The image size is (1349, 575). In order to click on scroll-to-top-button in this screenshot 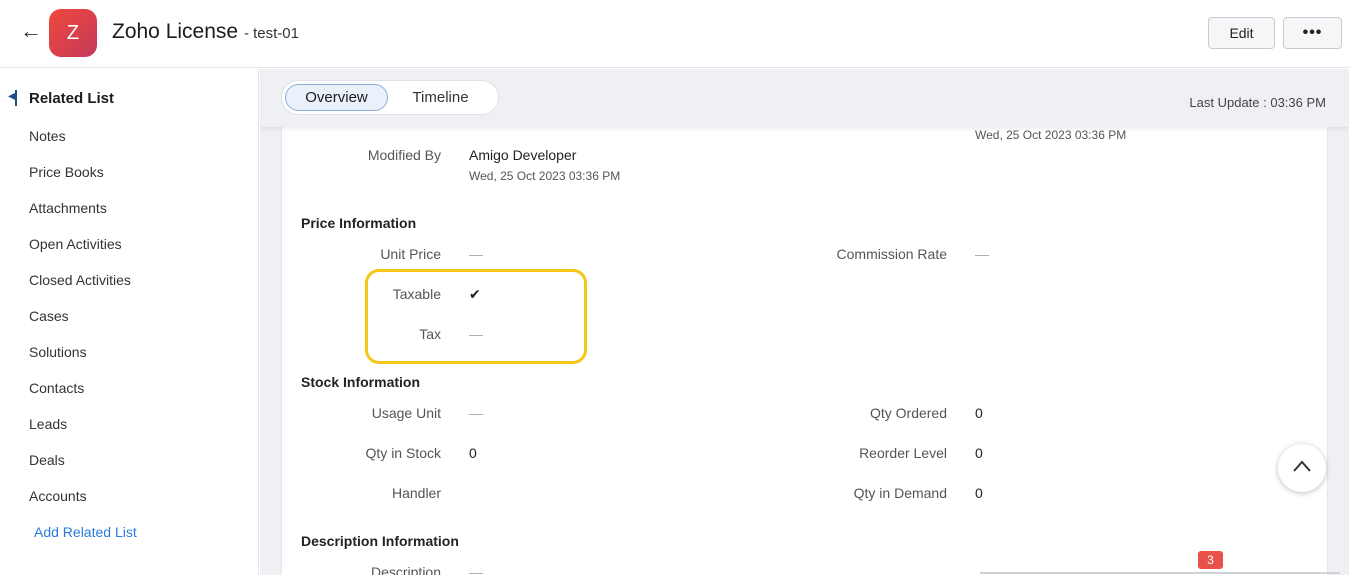, I will do `click(1302, 468)`.